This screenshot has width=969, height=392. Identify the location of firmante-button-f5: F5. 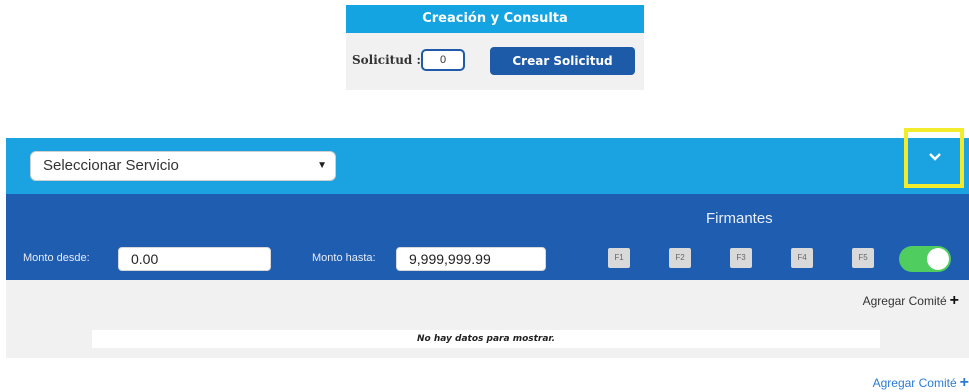
(863, 258).